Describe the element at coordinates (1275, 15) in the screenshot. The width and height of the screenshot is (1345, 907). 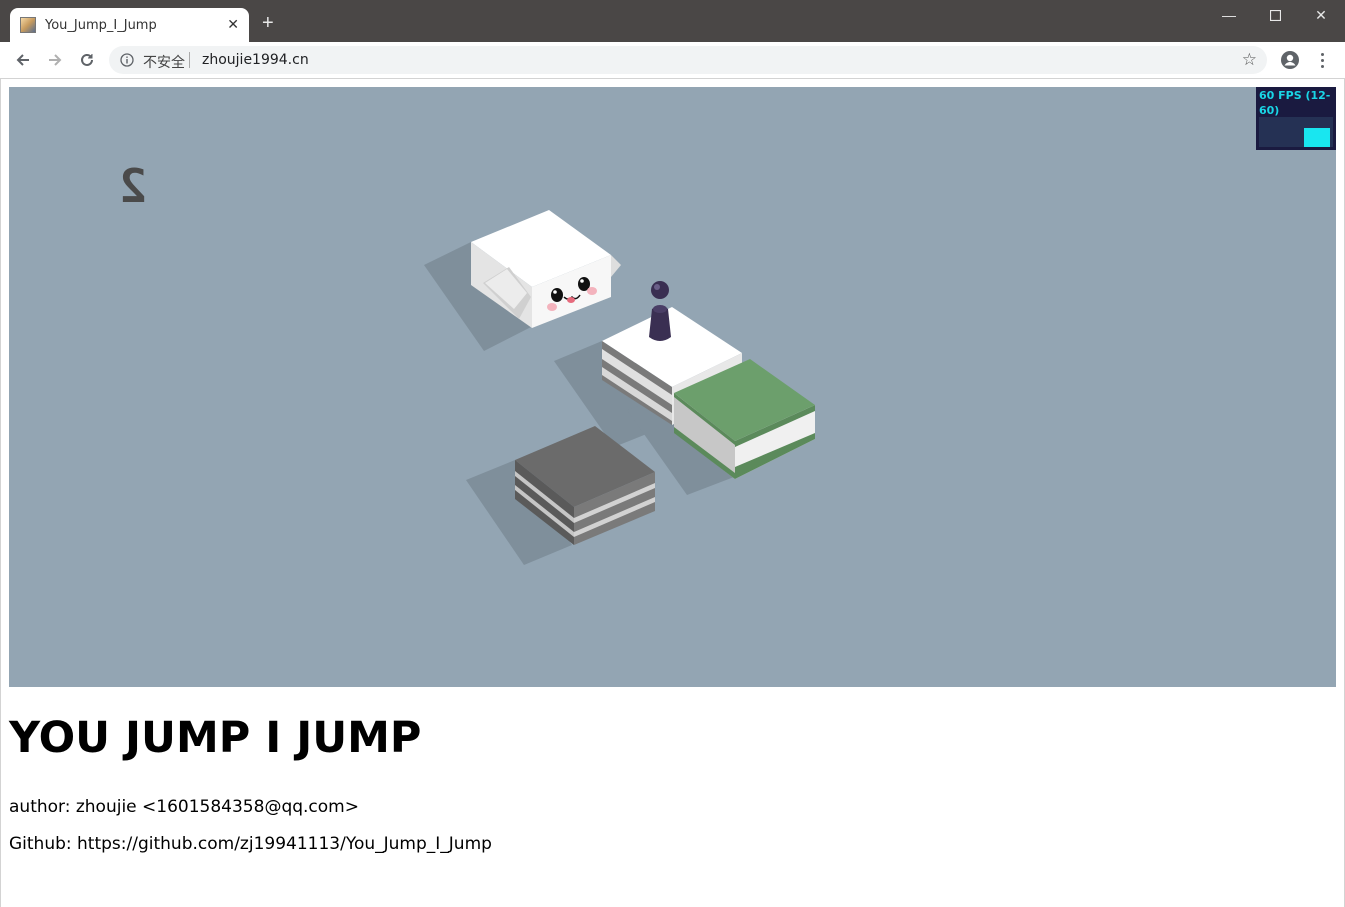
I see `maximize-icon` at that location.